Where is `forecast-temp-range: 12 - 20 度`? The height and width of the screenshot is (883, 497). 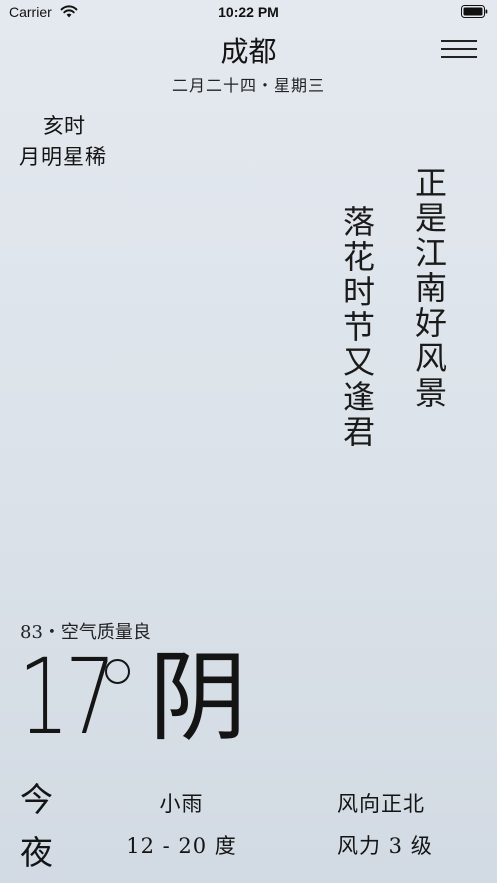
forecast-temp-range: 12 - 20 度 is located at coordinates (181, 846).